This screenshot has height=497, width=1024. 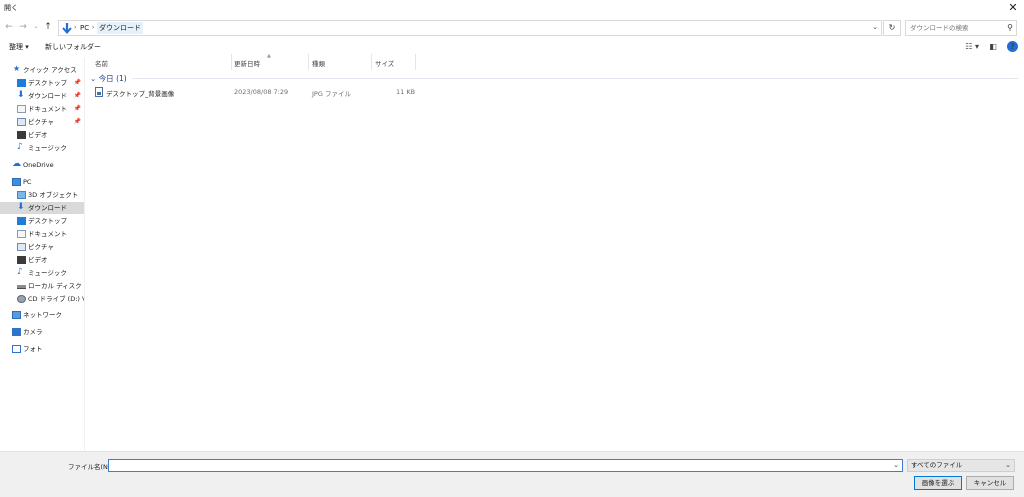 What do you see at coordinates (318, 63) in the screenshot?
I see `column-type: 種類` at bounding box center [318, 63].